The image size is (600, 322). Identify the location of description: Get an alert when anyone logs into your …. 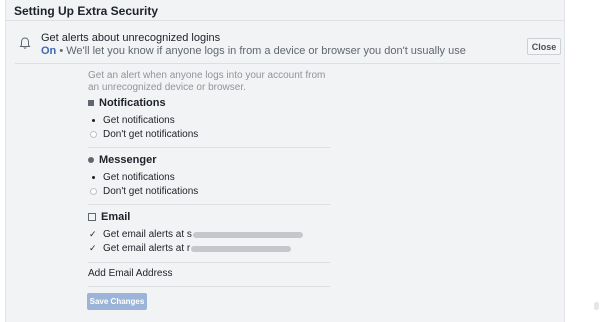
(207, 81).